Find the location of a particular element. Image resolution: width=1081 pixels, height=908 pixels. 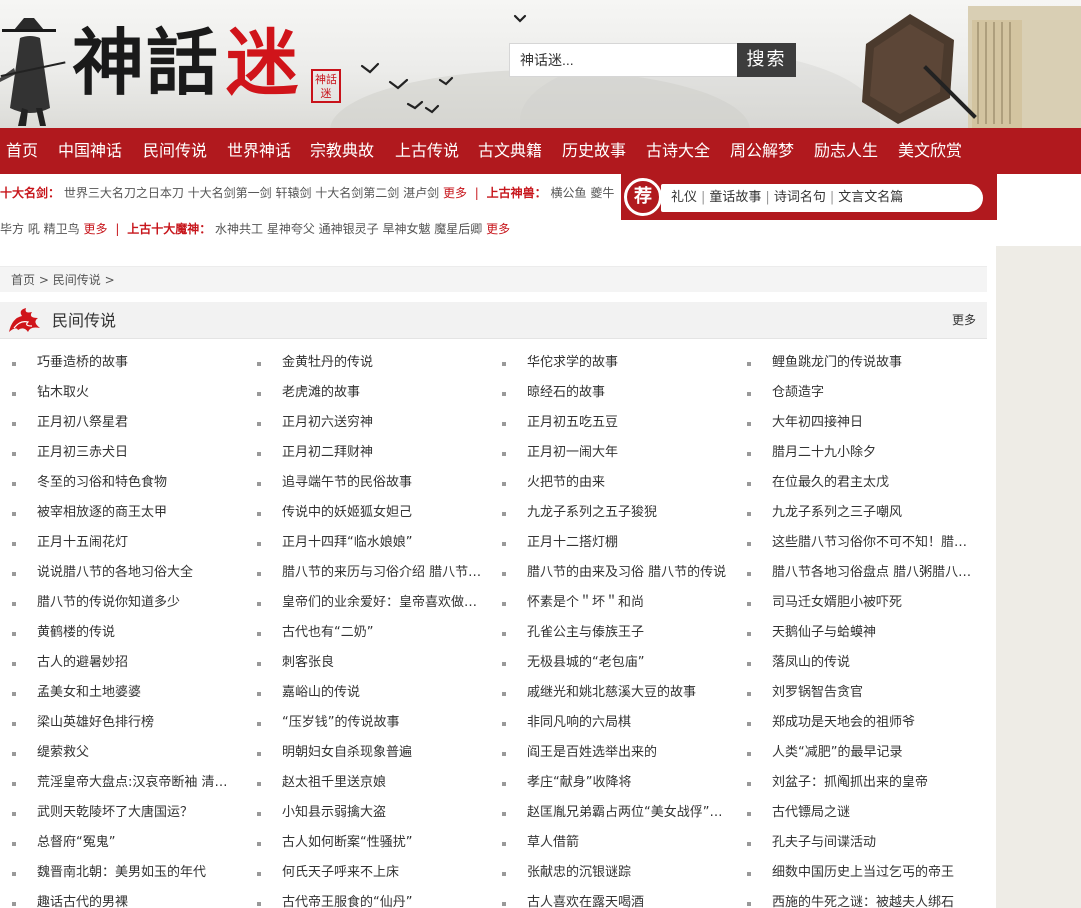

nav-item-folk-legend: 民间传说 is located at coordinates (175, 151).